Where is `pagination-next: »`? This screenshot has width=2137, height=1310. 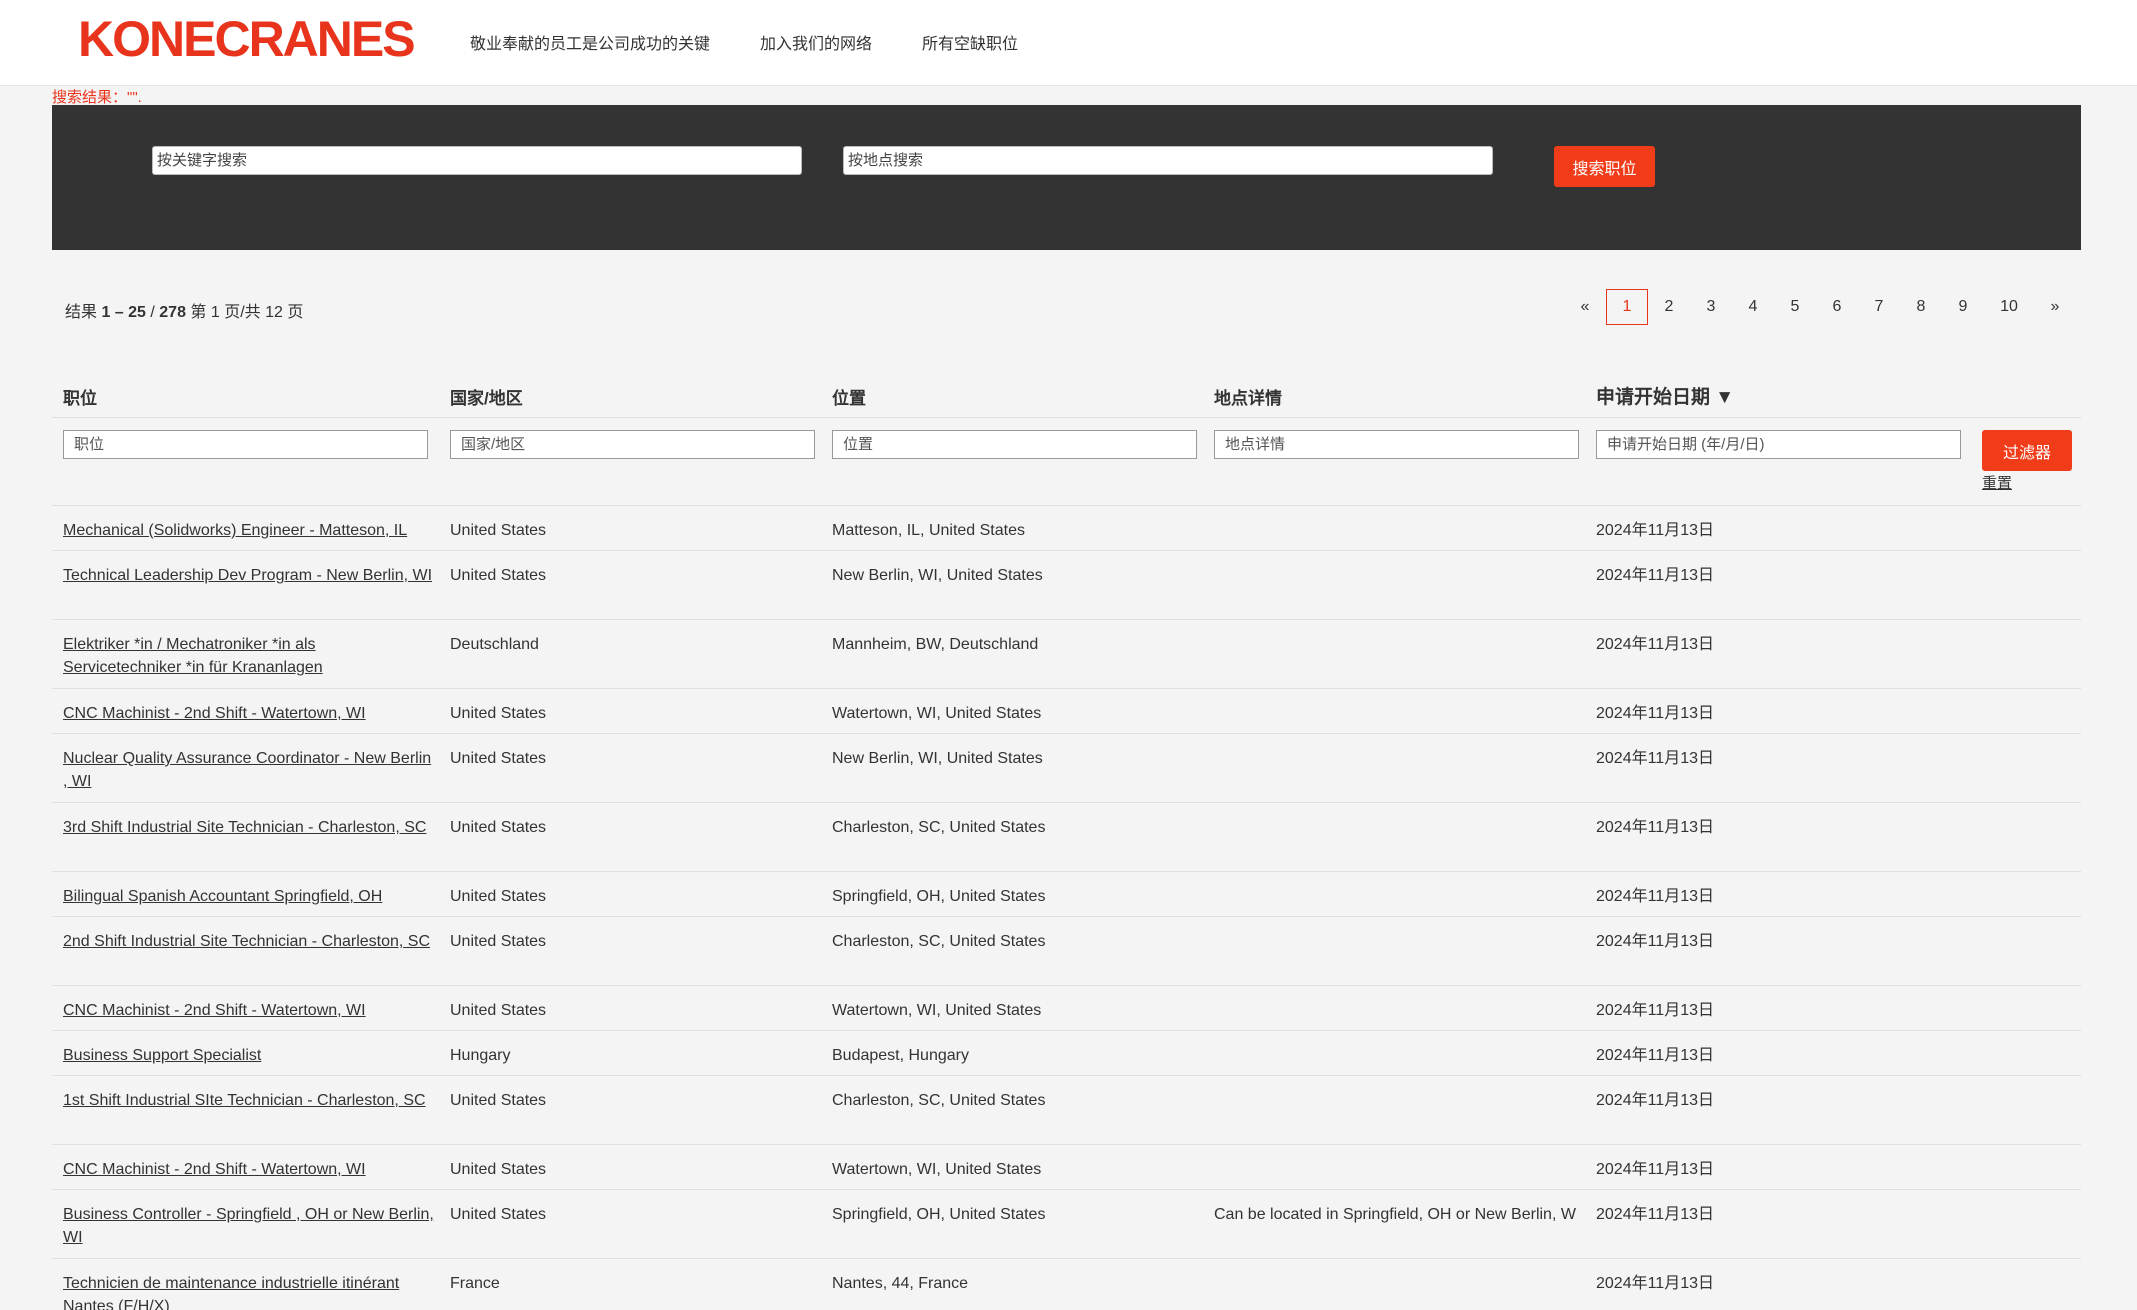
pagination-next: » is located at coordinates (2055, 307).